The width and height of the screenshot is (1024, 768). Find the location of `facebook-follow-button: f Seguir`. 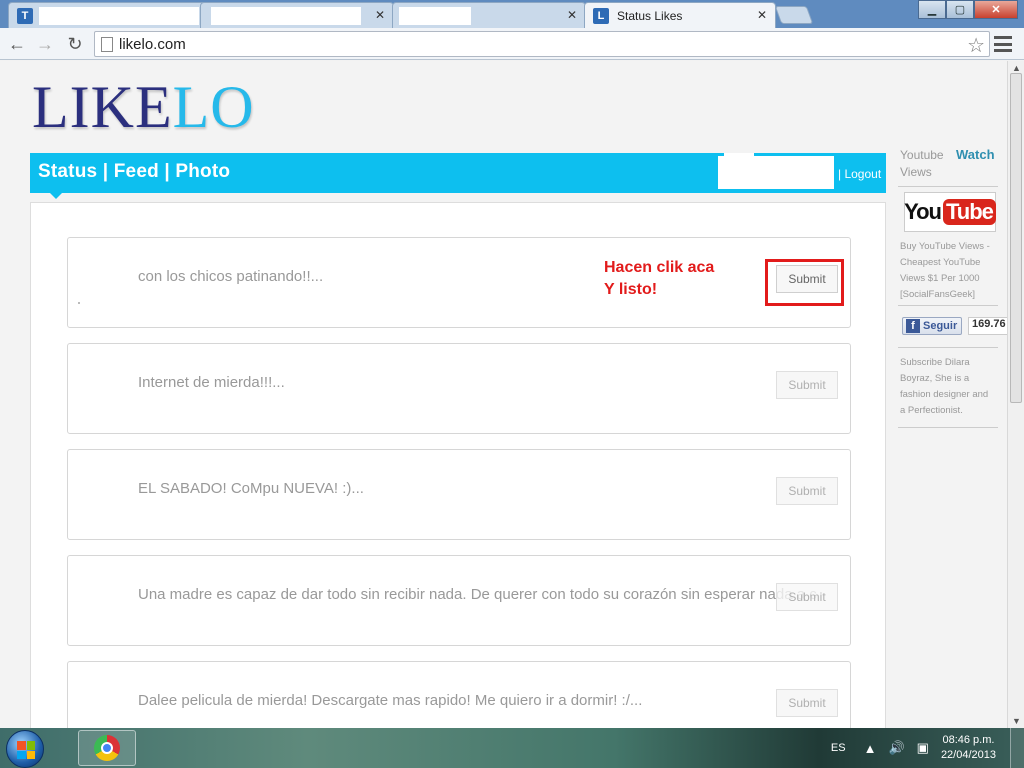

facebook-follow-button: f Seguir is located at coordinates (932, 326).